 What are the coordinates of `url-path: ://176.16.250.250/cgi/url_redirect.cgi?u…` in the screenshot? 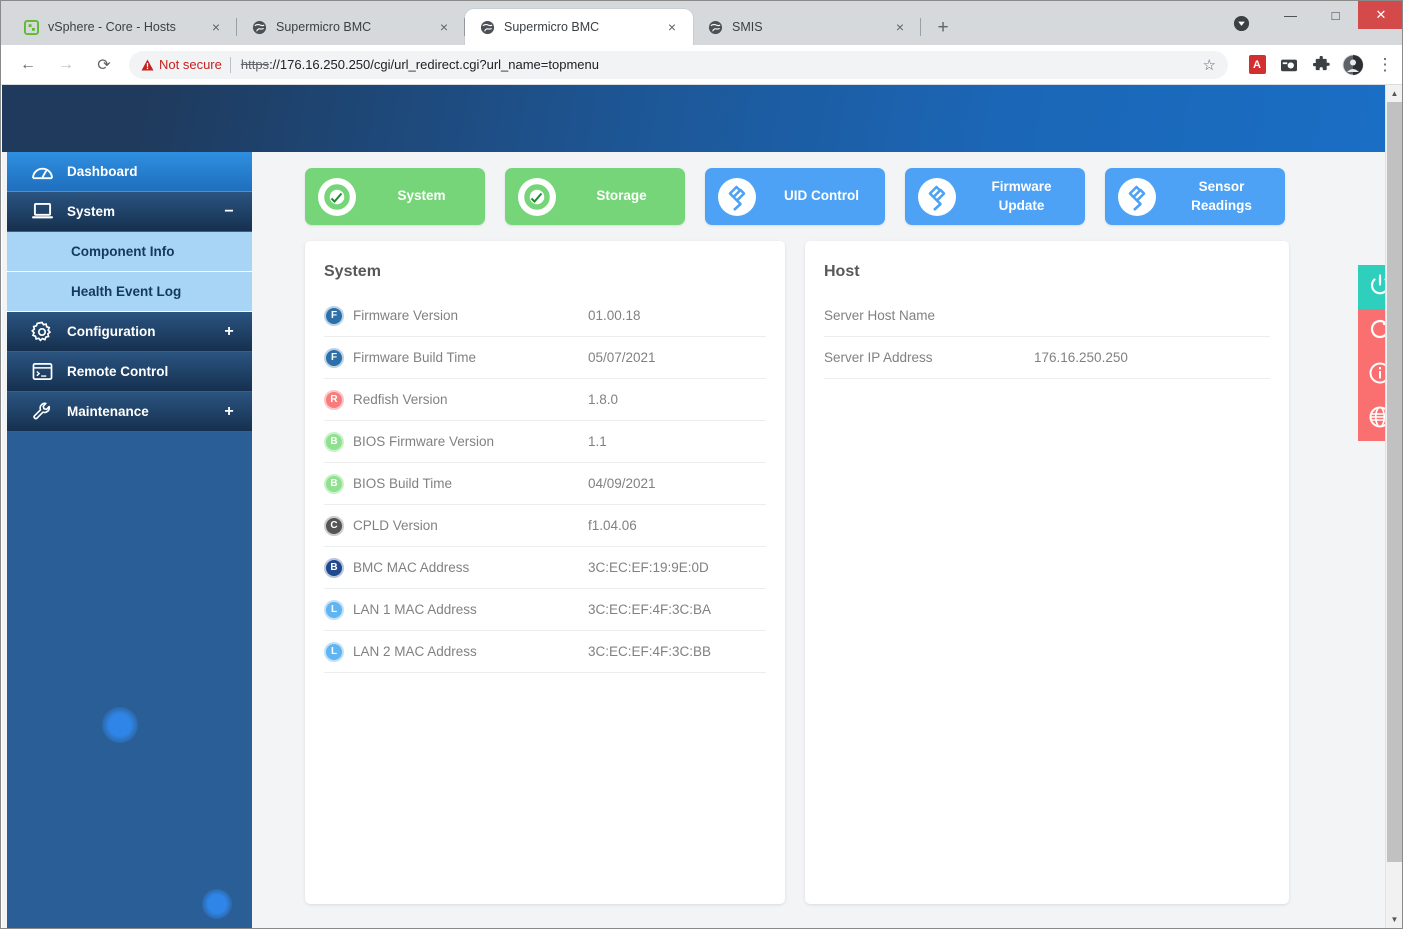 It's located at (434, 64).